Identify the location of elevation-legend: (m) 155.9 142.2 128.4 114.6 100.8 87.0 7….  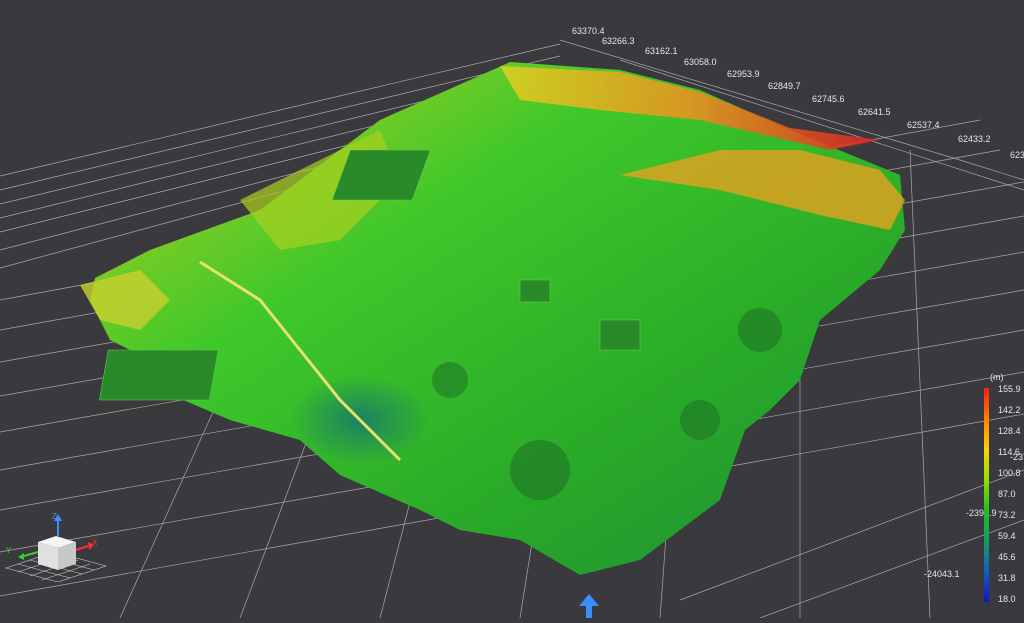
(1002, 492).